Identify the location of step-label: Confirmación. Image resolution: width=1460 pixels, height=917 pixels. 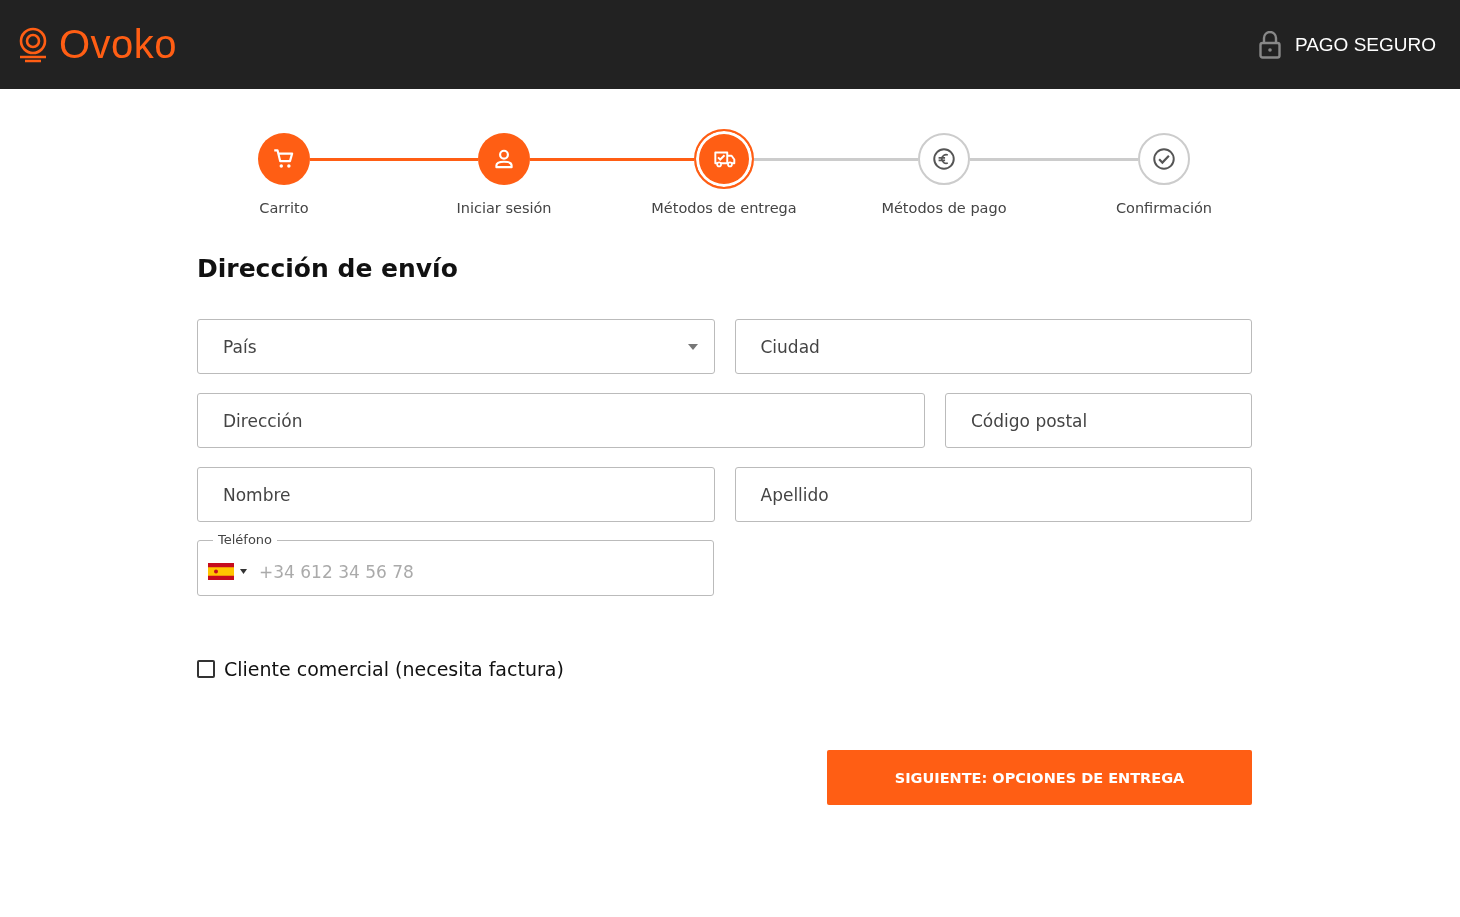
(1164, 208).